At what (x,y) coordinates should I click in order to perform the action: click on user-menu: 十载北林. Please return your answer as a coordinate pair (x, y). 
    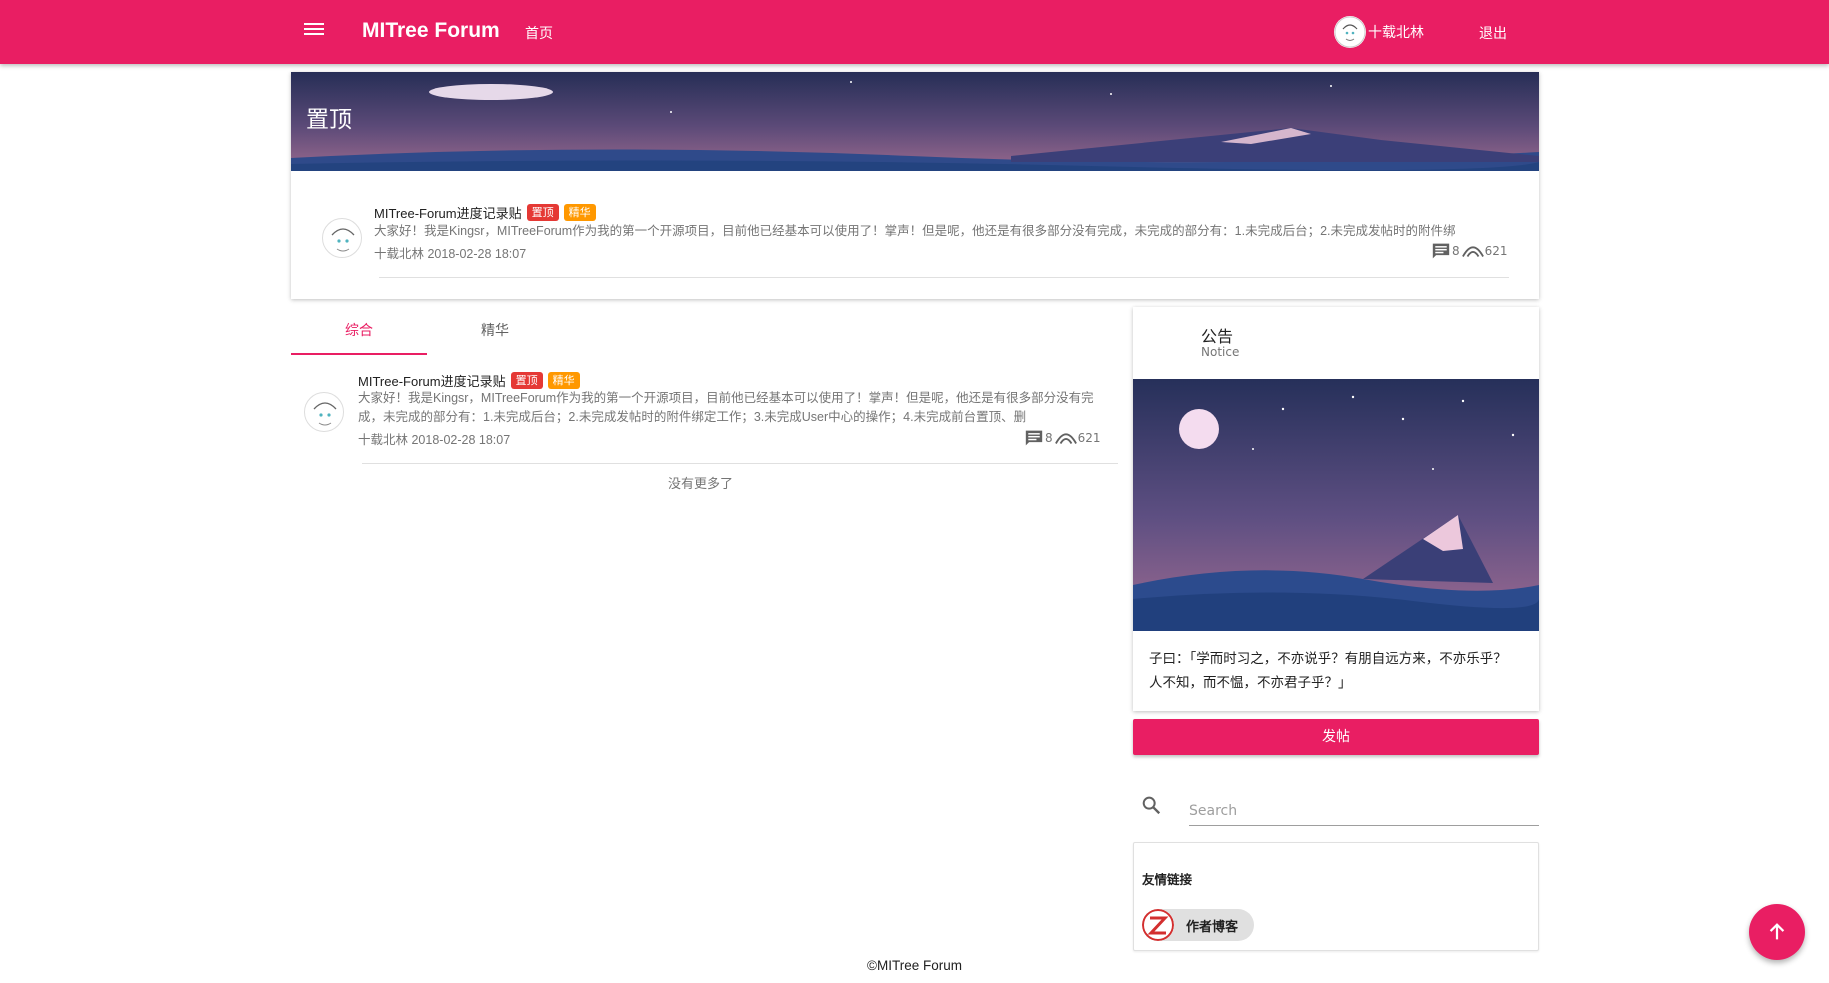
    Looking at the image, I should click on (1379, 32).